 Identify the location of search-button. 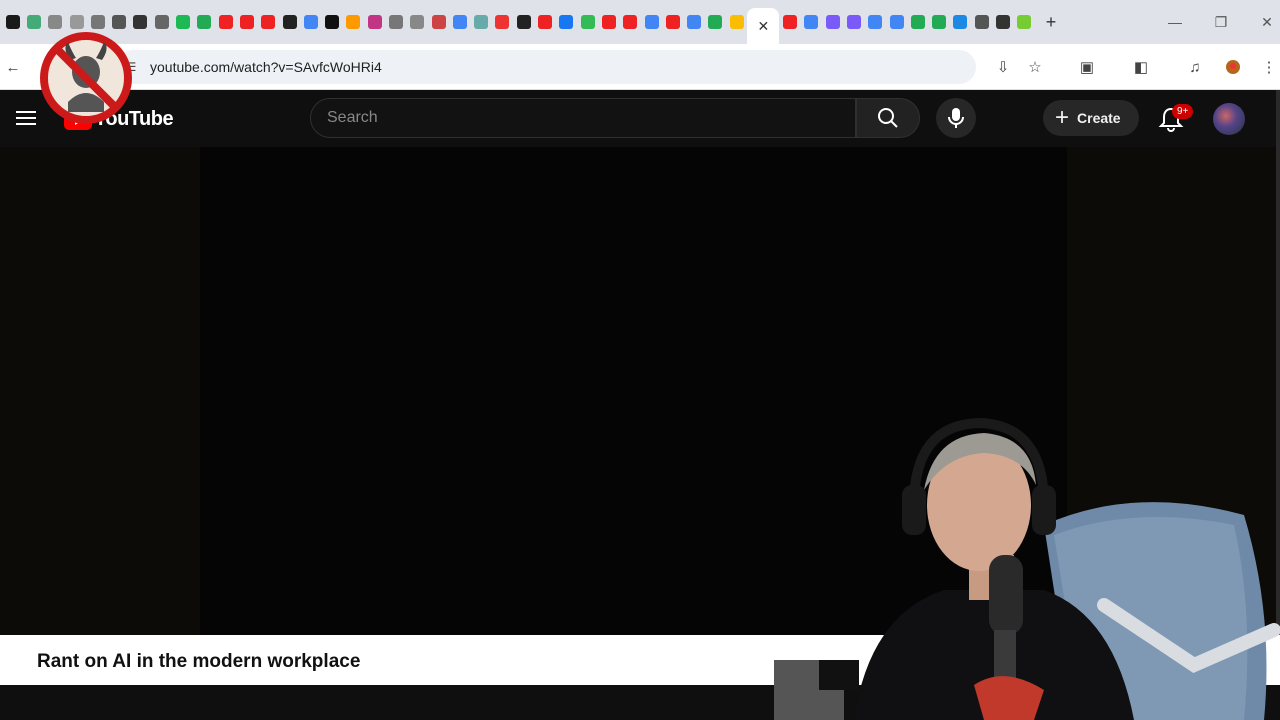
(888, 118).